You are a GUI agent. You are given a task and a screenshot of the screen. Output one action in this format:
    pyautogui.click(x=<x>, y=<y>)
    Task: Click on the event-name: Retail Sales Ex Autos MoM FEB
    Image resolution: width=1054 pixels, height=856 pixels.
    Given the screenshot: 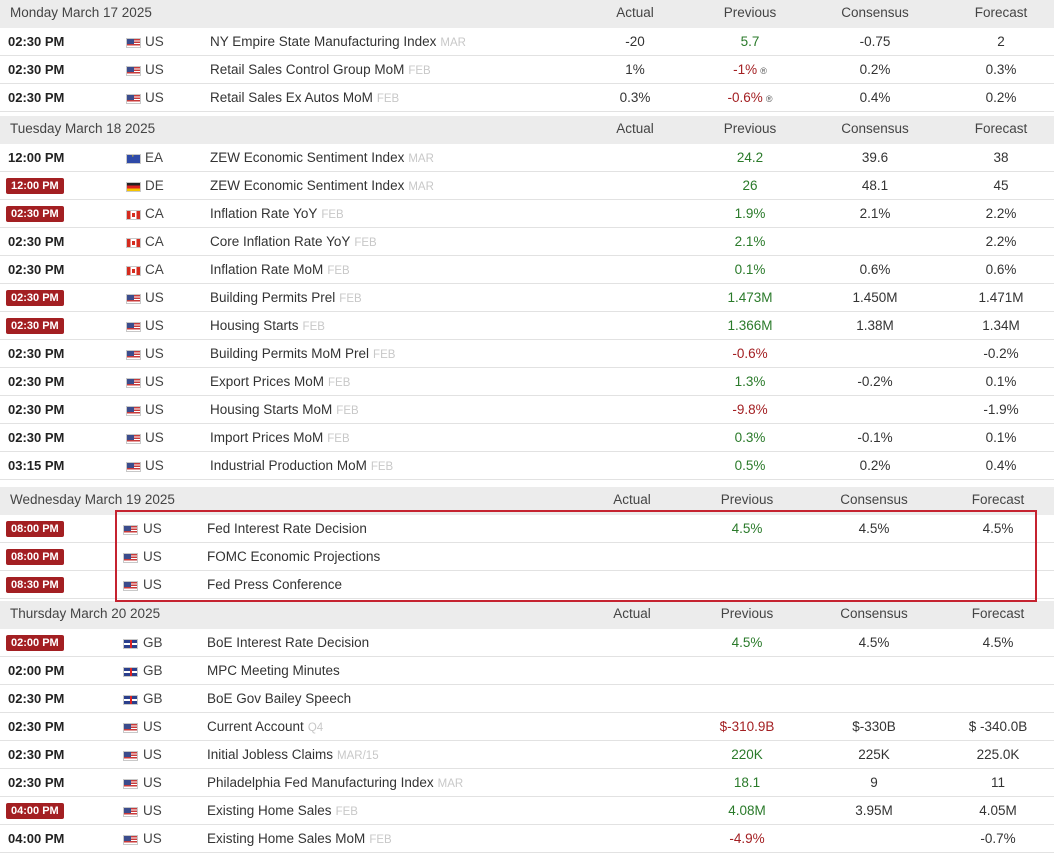 What is the action you would take?
    pyautogui.click(x=304, y=97)
    